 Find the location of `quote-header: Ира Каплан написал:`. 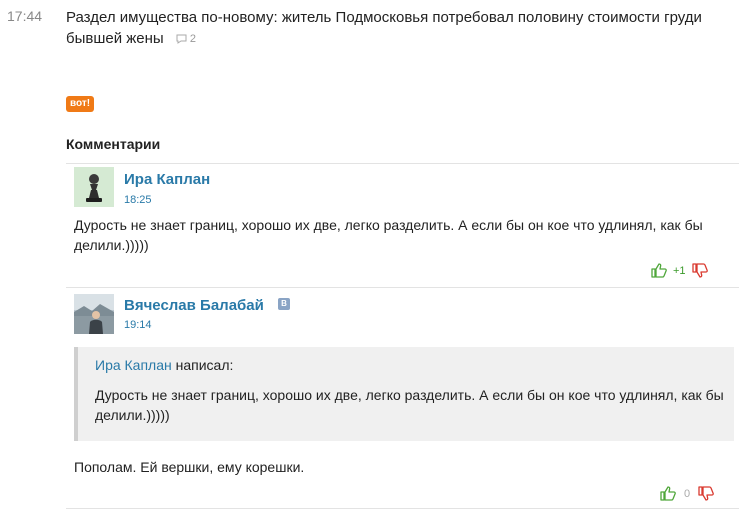

quote-header: Ира Каплан написал: is located at coordinates (164, 365).